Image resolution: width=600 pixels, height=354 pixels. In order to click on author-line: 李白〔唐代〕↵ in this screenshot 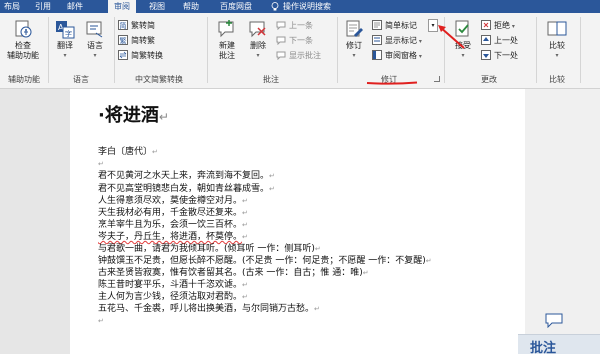, I will do `click(128, 152)`.